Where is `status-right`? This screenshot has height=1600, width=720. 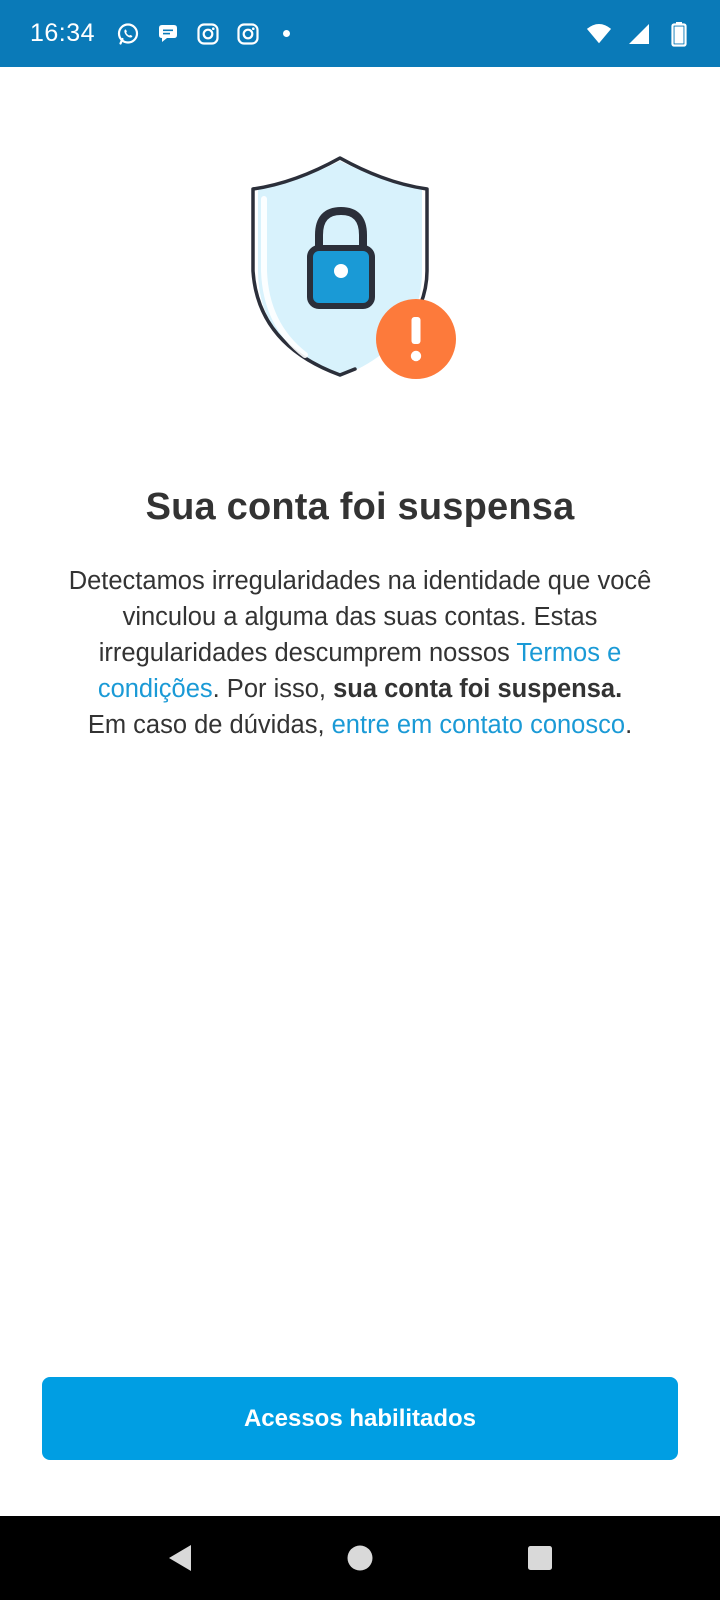 status-right is located at coordinates (639, 34).